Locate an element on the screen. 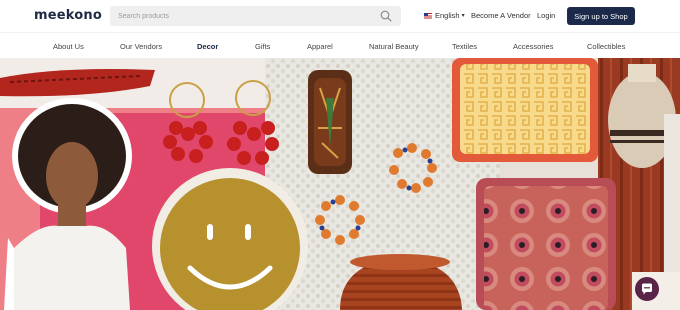 The width and height of the screenshot is (680, 310). us-flag-icon is located at coordinates (428, 15).